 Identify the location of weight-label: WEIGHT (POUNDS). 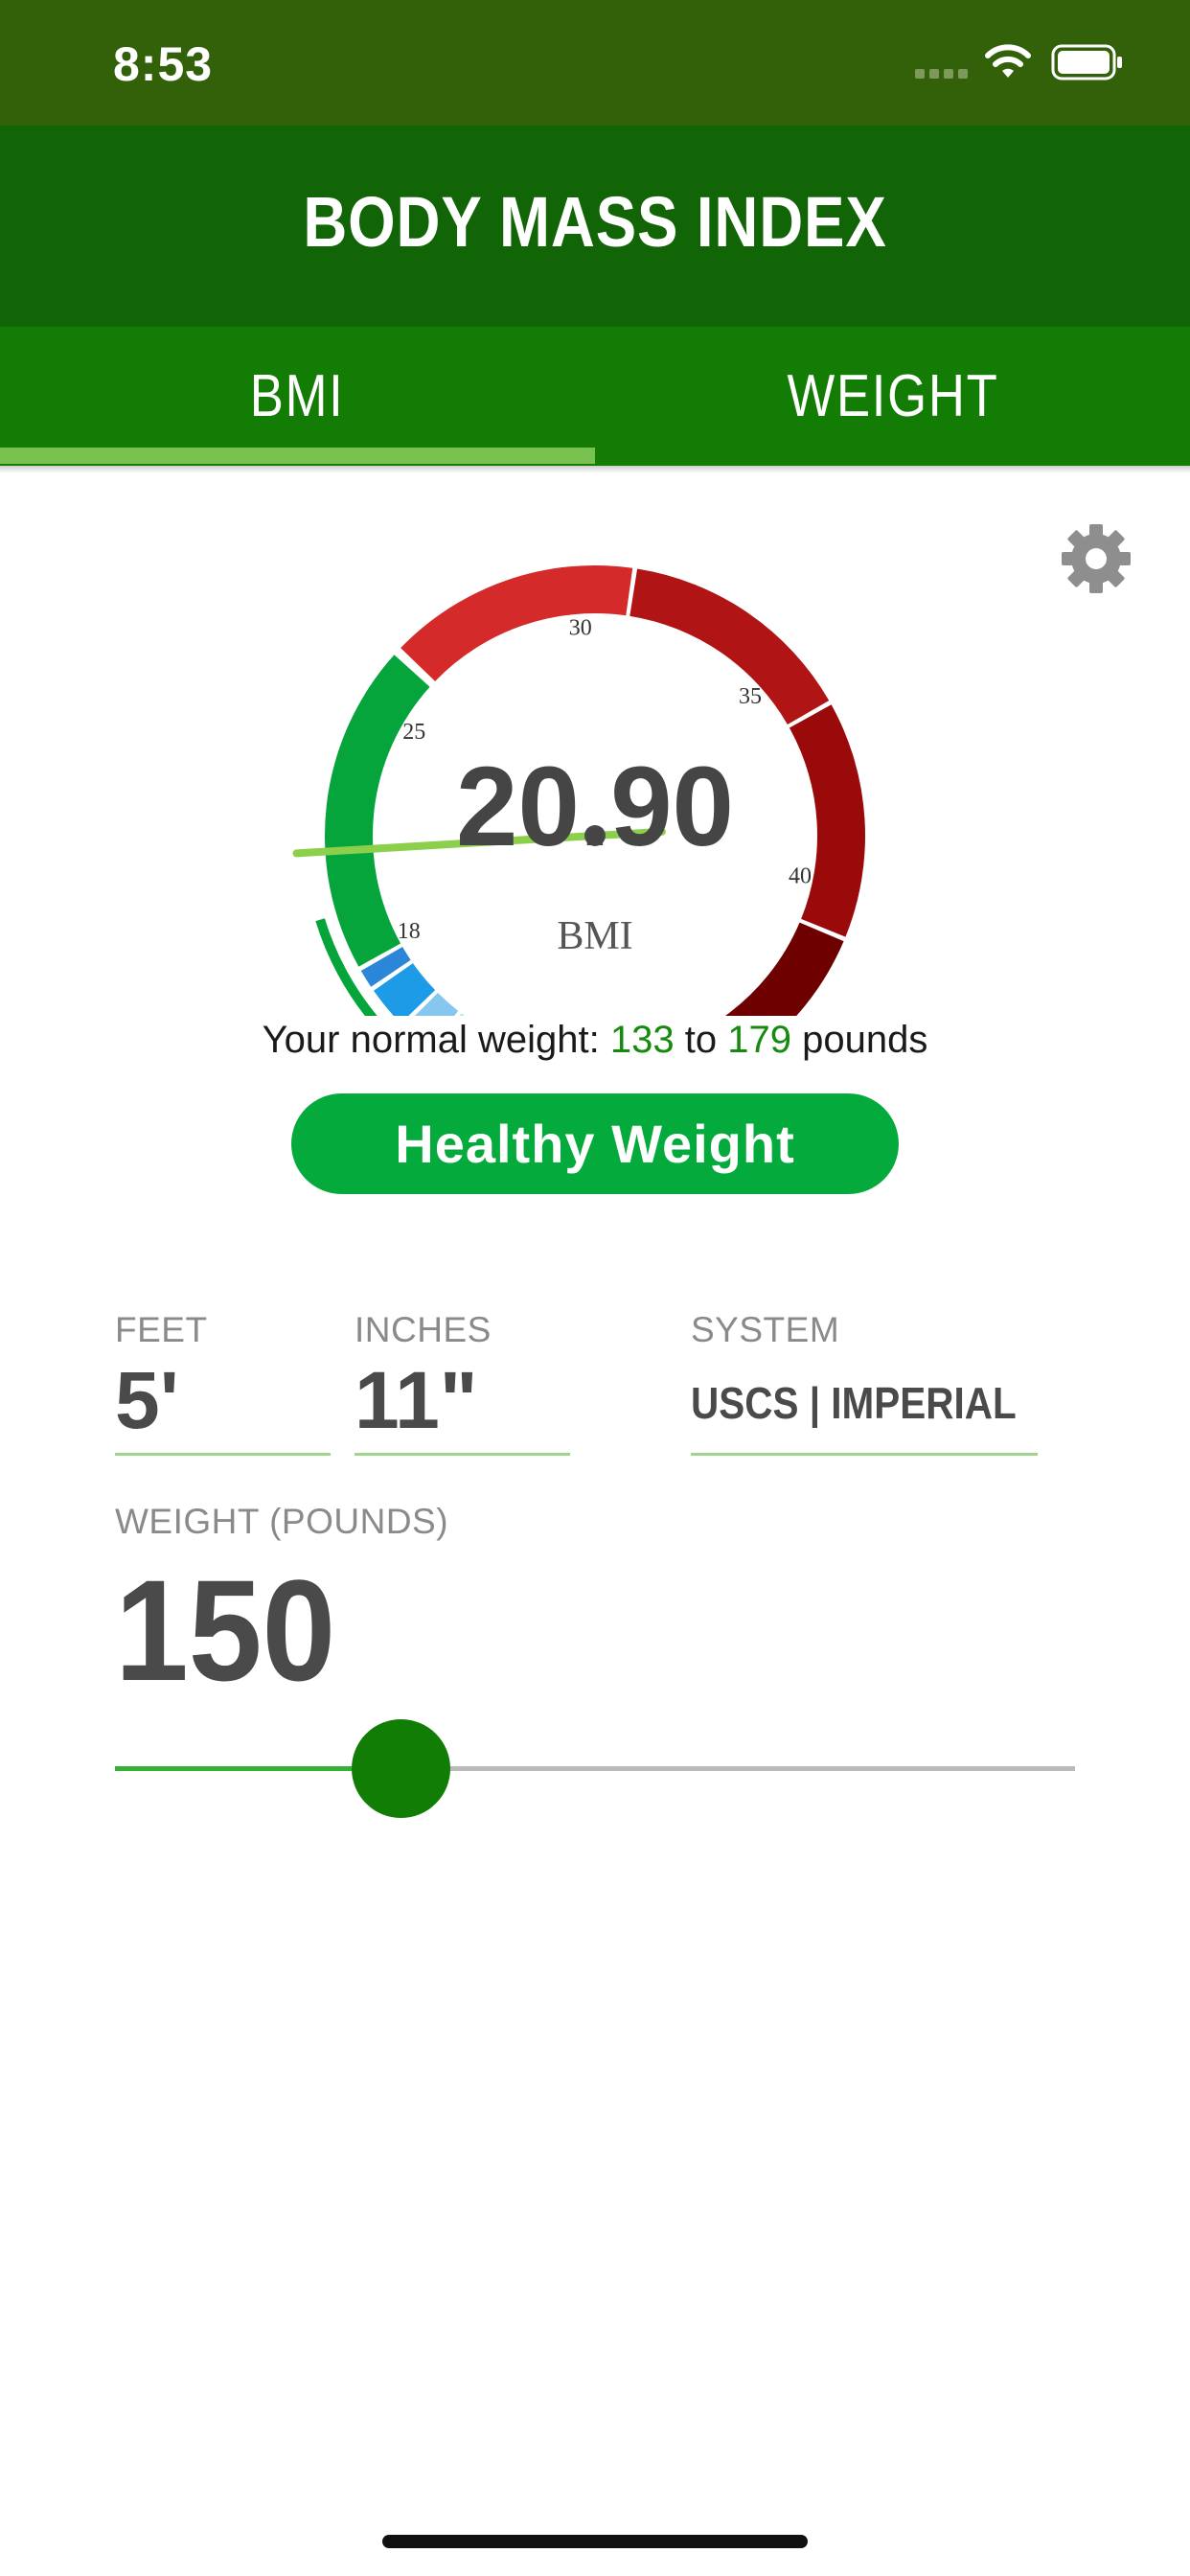
(282, 1521).